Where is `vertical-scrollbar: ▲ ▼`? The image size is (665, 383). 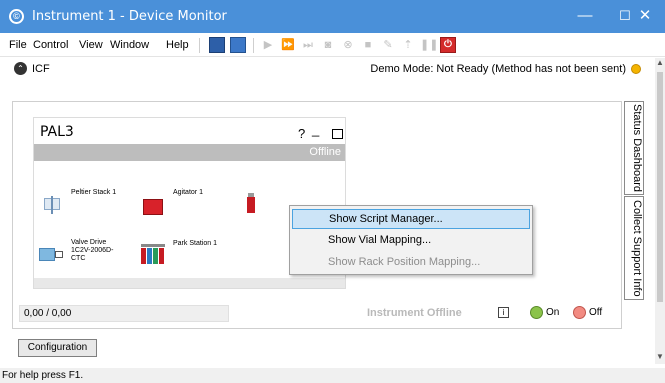
vertical-scrollbar: ▲ ▼ is located at coordinates (660, 211).